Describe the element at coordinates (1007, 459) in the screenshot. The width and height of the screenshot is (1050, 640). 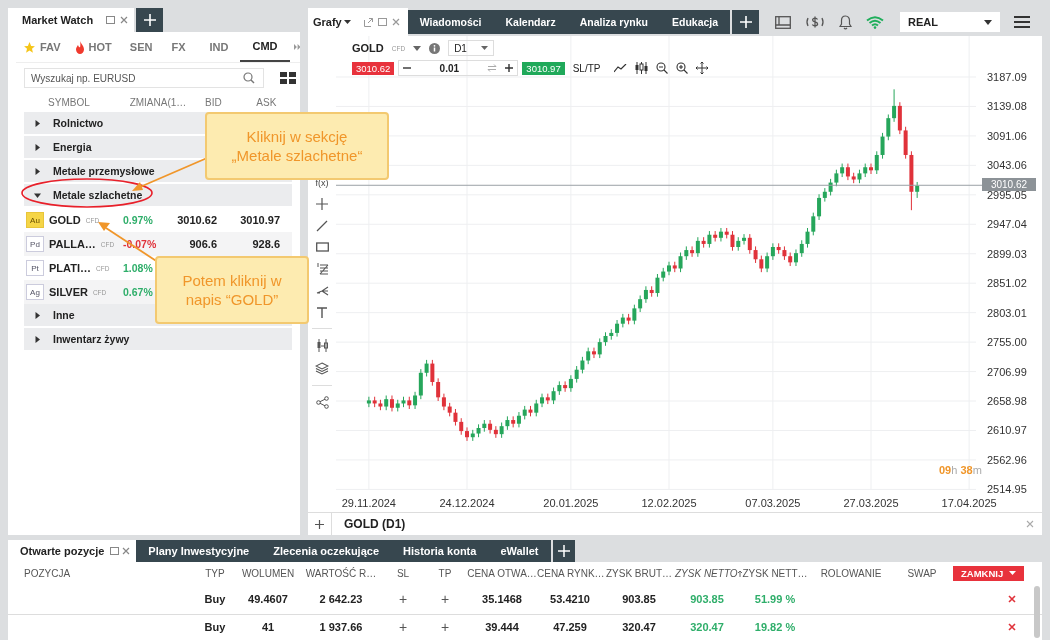
I see `price-axis-label: 2562.96` at that location.